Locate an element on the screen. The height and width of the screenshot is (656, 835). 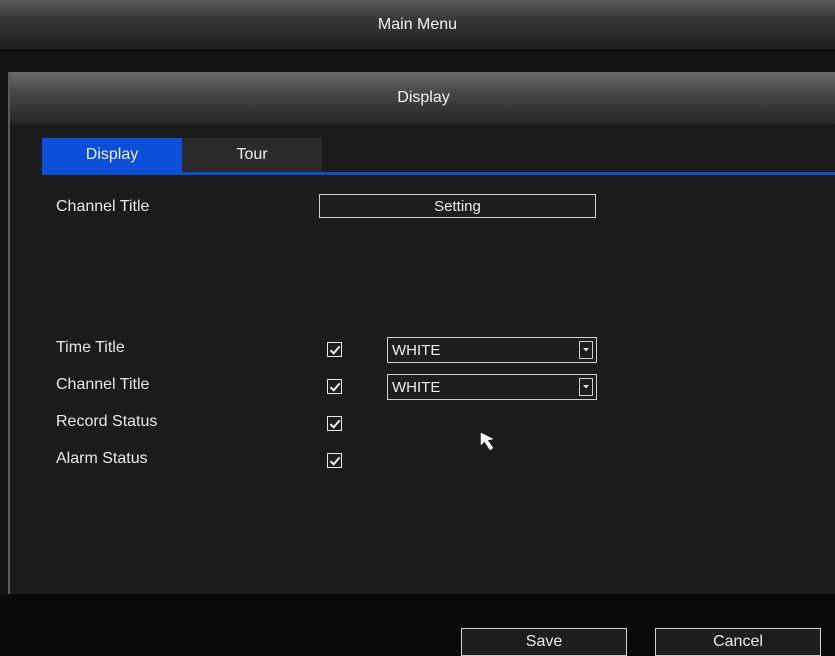
alarm-status-label: Alarm Status is located at coordinates (102, 458).